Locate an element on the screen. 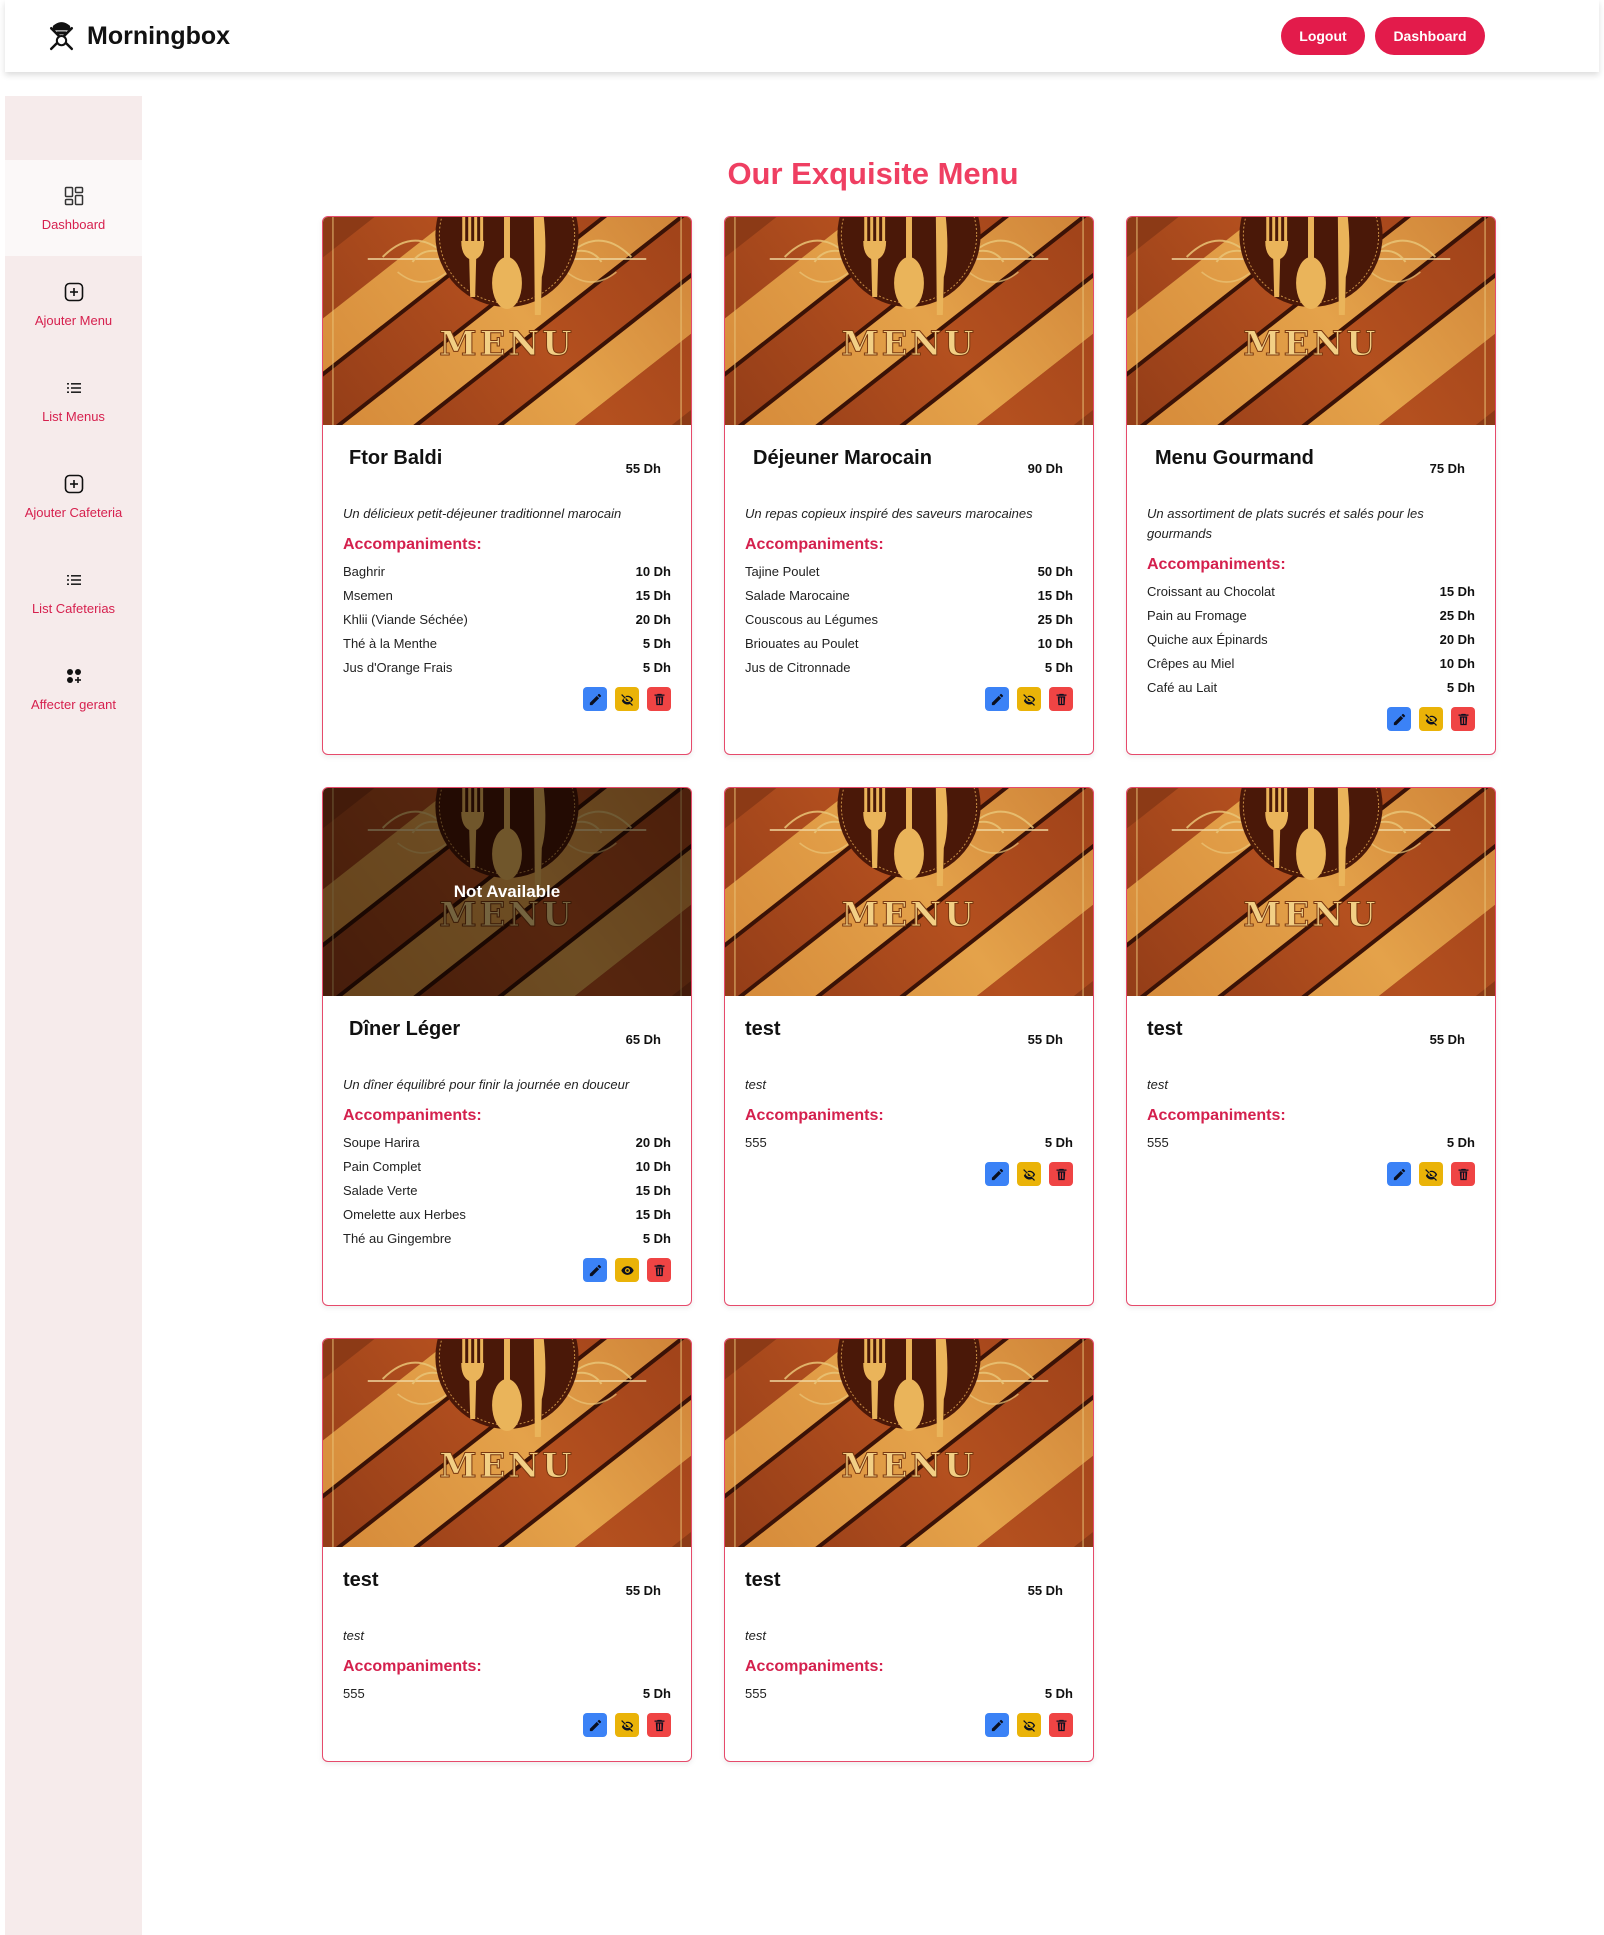 The height and width of the screenshot is (1935, 1604). list-item: Croissant au Chocolat 15 Dh is located at coordinates (1311, 591).